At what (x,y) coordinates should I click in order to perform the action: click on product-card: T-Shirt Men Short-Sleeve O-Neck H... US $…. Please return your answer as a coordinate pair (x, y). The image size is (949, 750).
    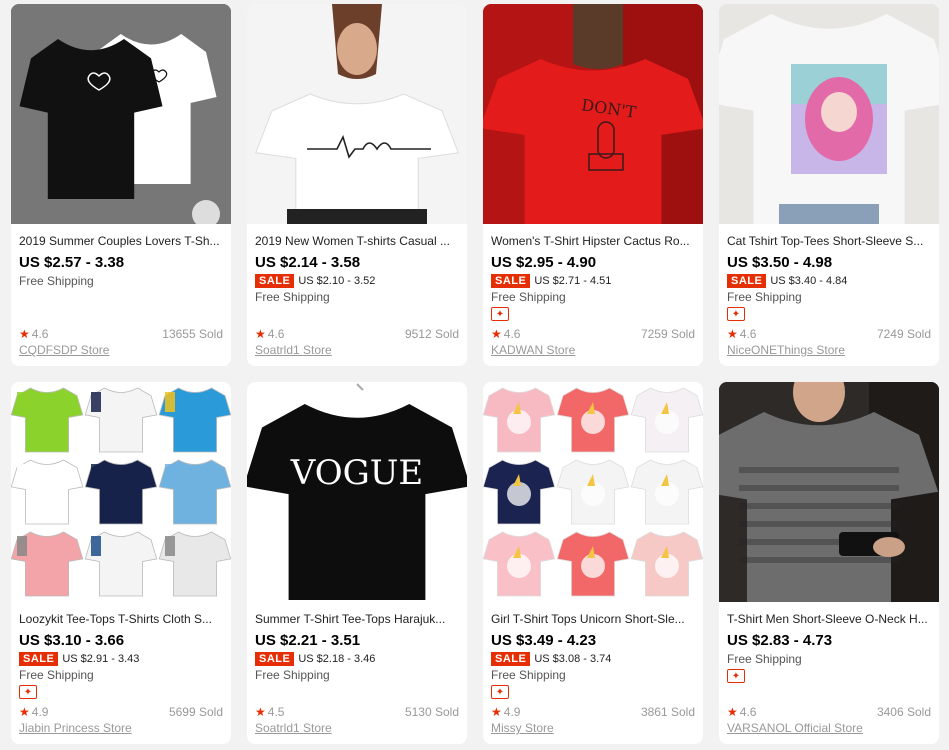
    Looking at the image, I should click on (829, 563).